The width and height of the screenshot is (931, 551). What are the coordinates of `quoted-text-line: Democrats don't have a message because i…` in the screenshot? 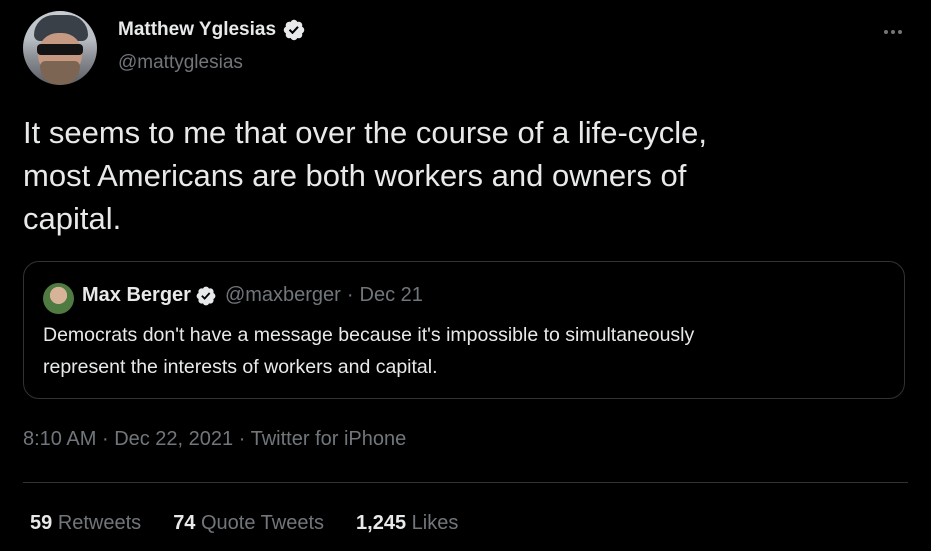 It's located at (369, 335).